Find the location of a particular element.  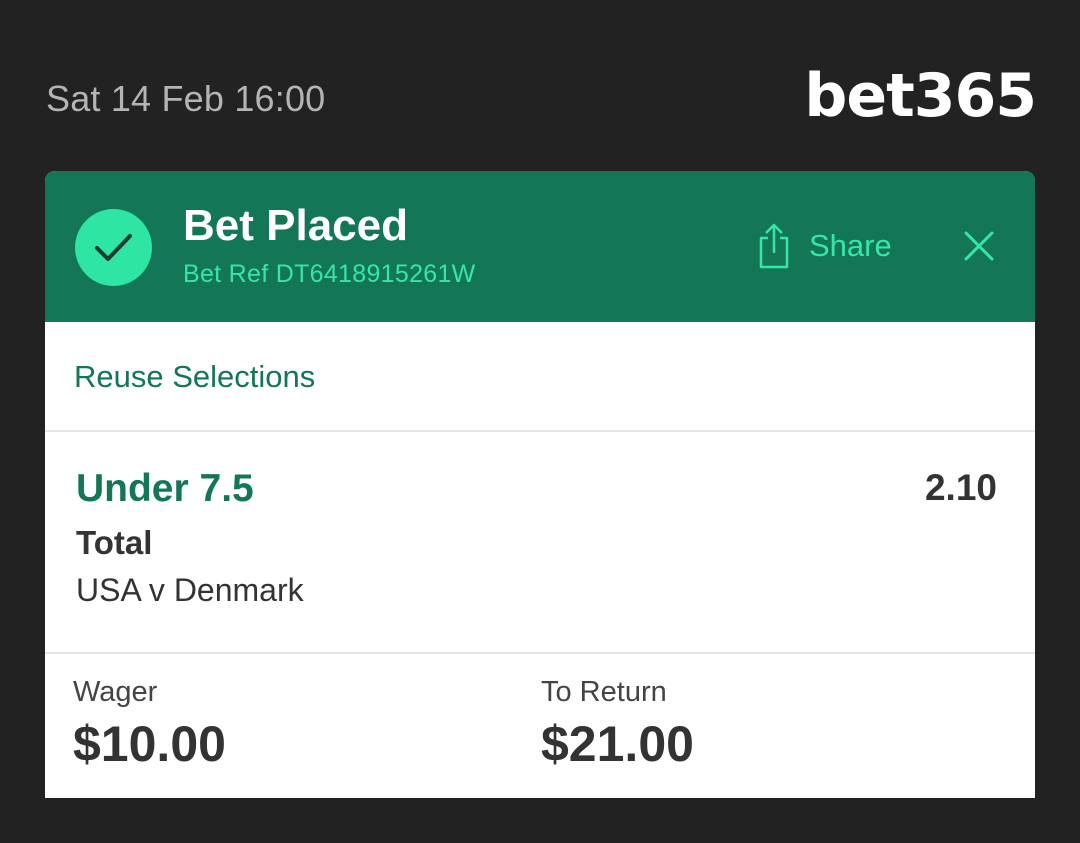

wager-column: Wager $10.00 is located at coordinates (149, 724).